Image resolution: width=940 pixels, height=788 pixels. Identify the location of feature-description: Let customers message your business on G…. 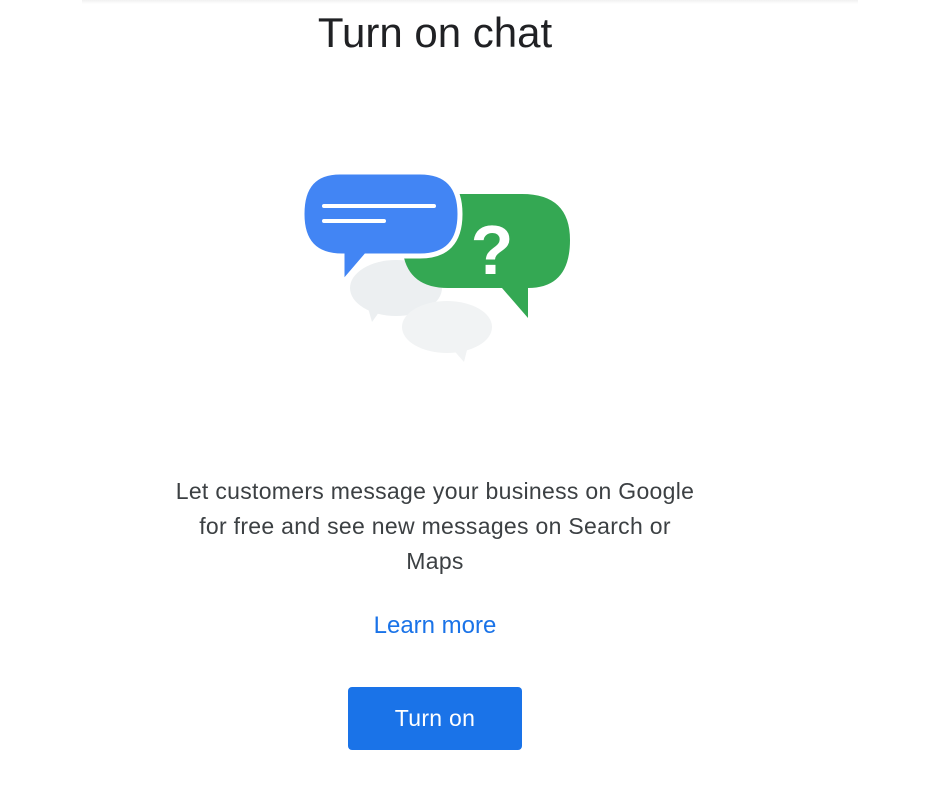
(435, 526).